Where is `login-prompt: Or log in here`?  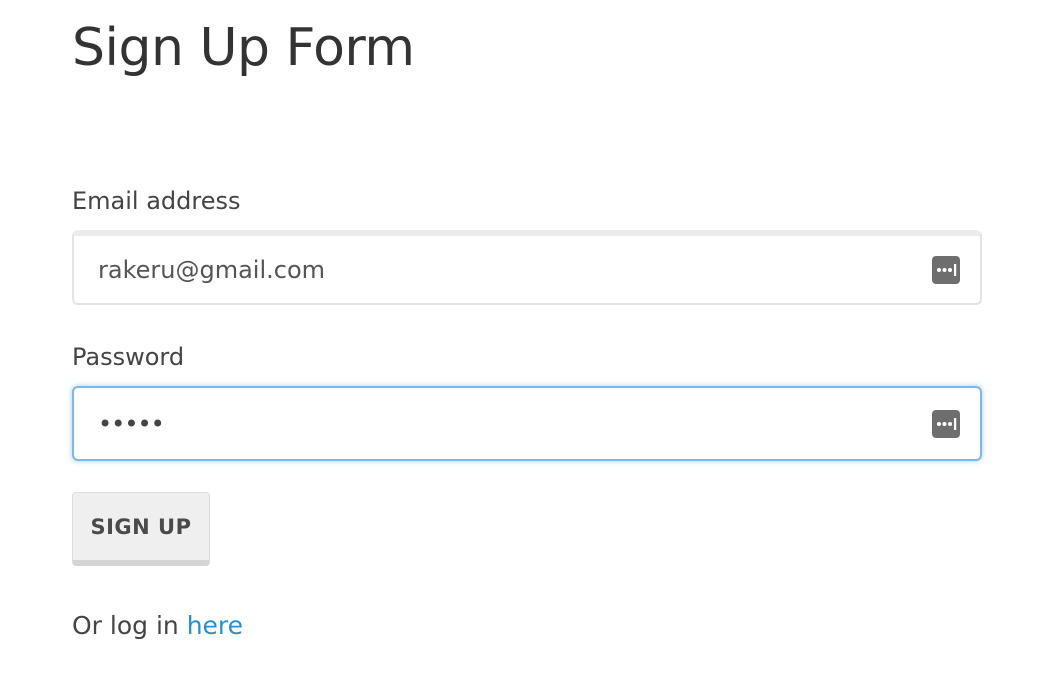
login-prompt: Or log in here is located at coordinates (157, 626).